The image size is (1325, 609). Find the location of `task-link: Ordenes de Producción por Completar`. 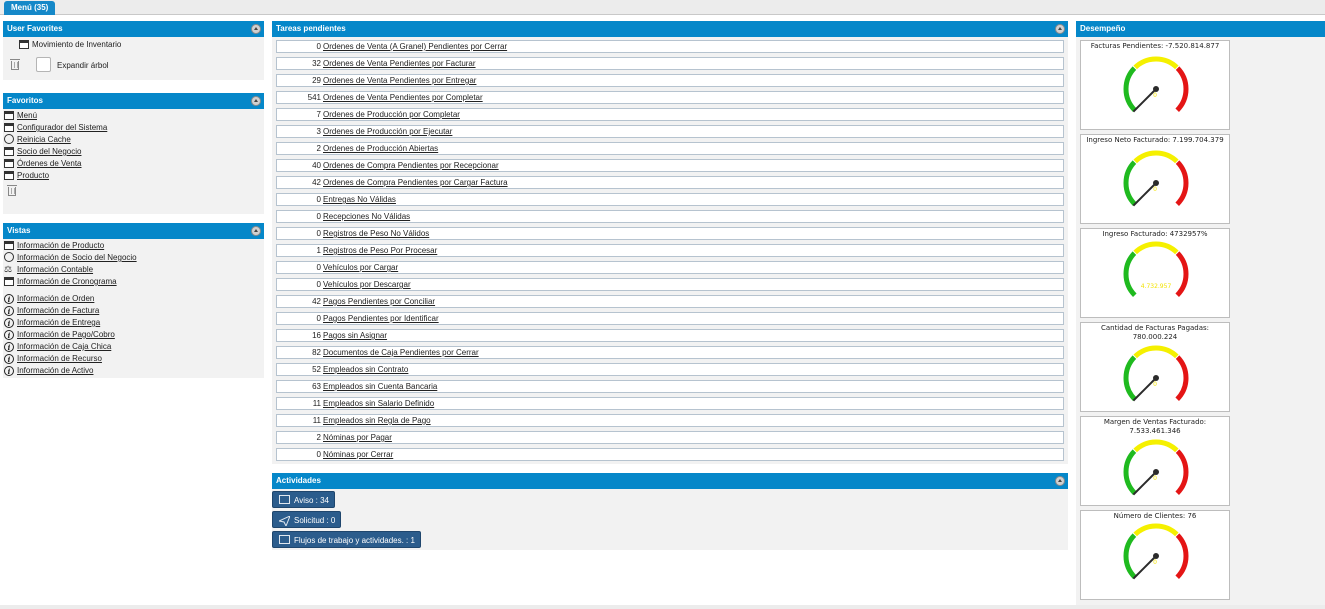

task-link: Ordenes de Producción por Completar is located at coordinates (391, 114).